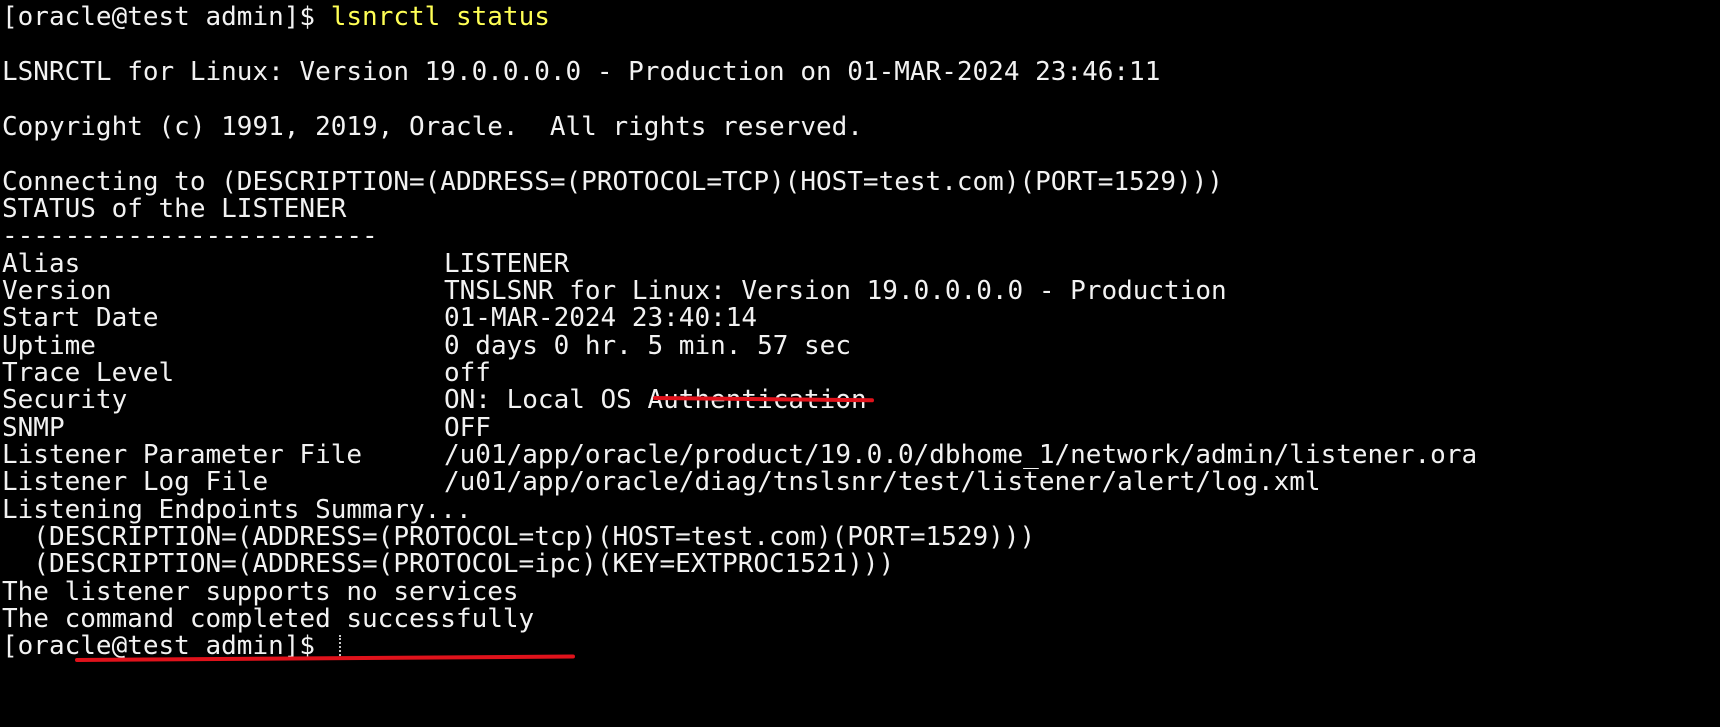 The height and width of the screenshot is (727, 1720). Describe the element at coordinates (135, 482) in the screenshot. I see `field-label: Listener Log File` at that location.